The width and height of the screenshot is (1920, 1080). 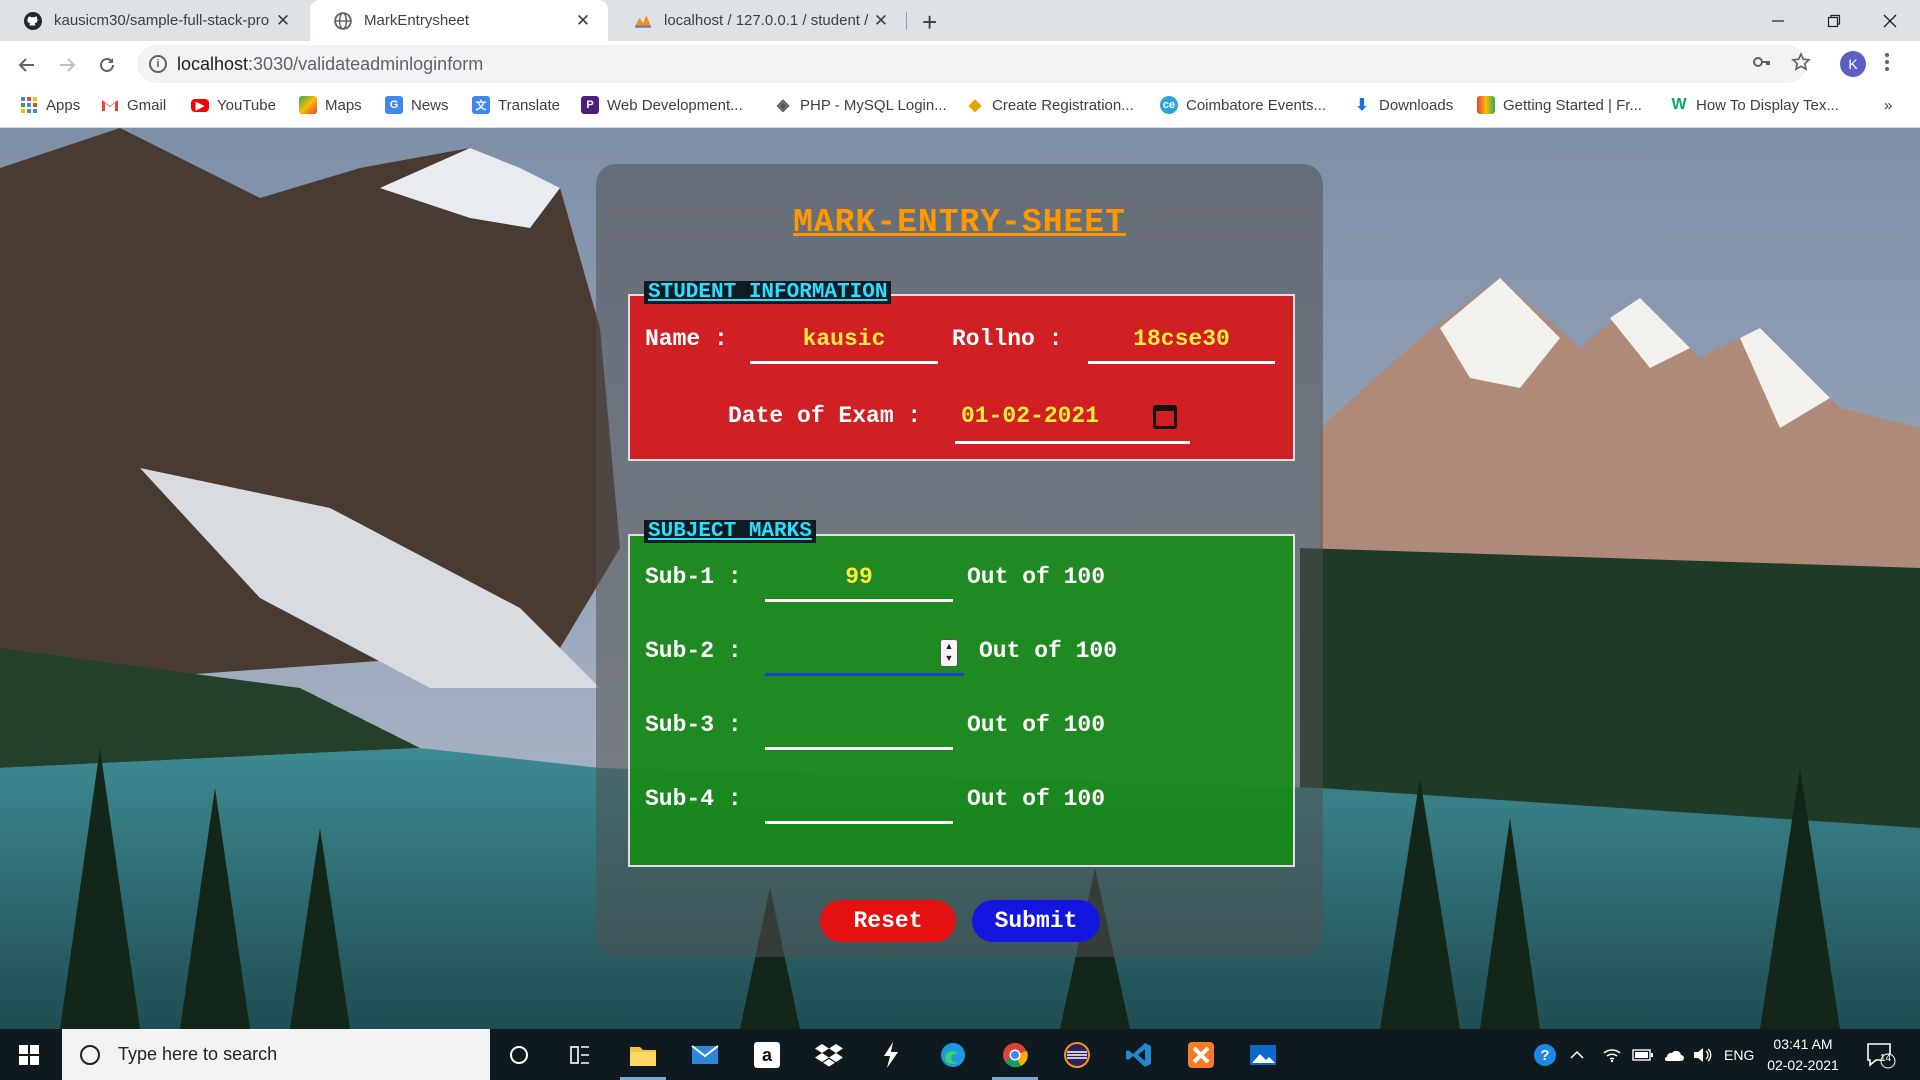 I want to click on tab-github: kausicm30/sample-full-stack-pro ✕, so click(x=154, y=20).